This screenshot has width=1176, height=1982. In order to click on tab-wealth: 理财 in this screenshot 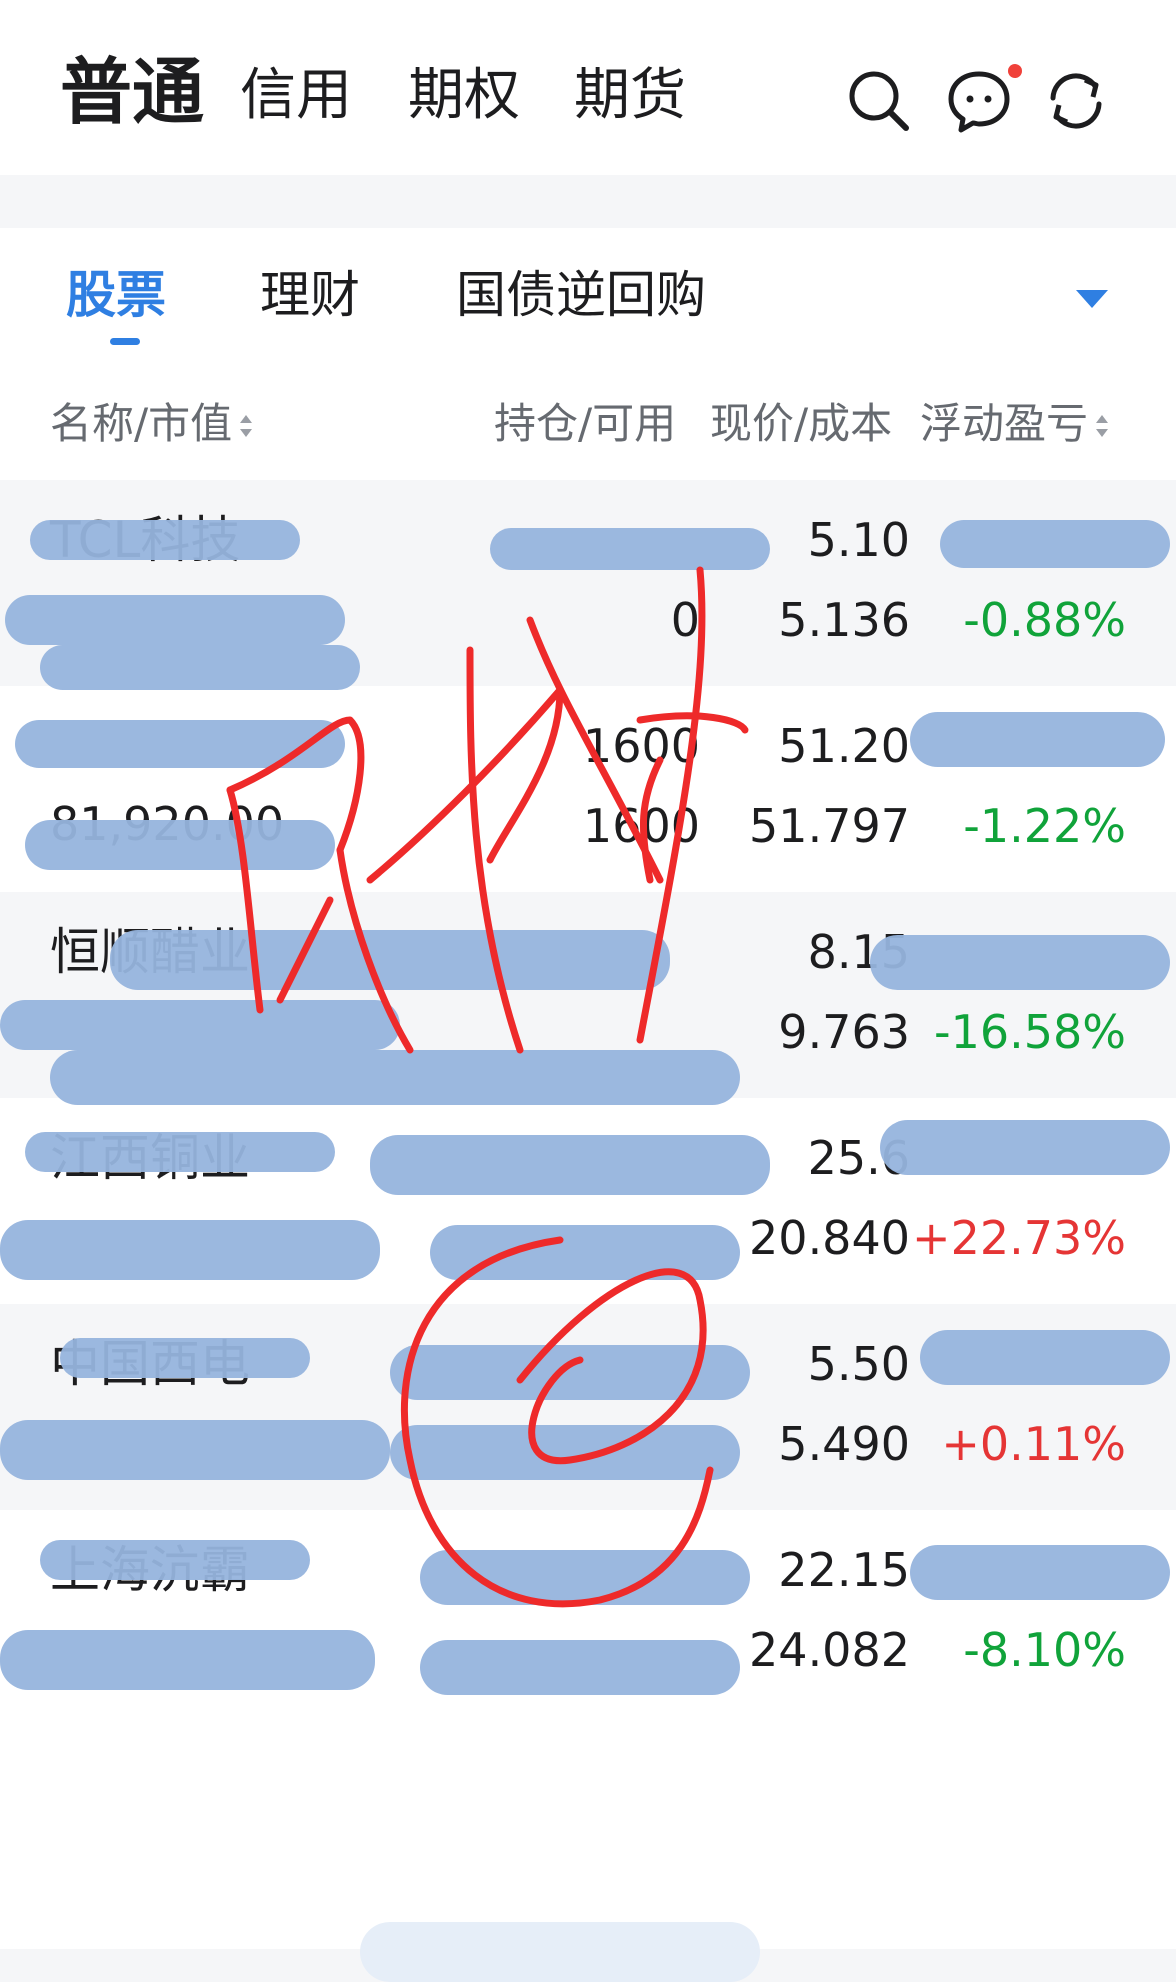, I will do `click(310, 295)`.